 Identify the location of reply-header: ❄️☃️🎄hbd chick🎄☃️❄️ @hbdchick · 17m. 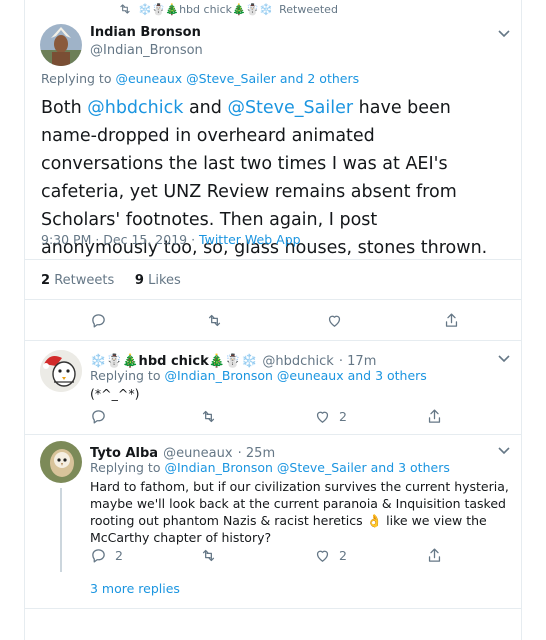
(233, 359).